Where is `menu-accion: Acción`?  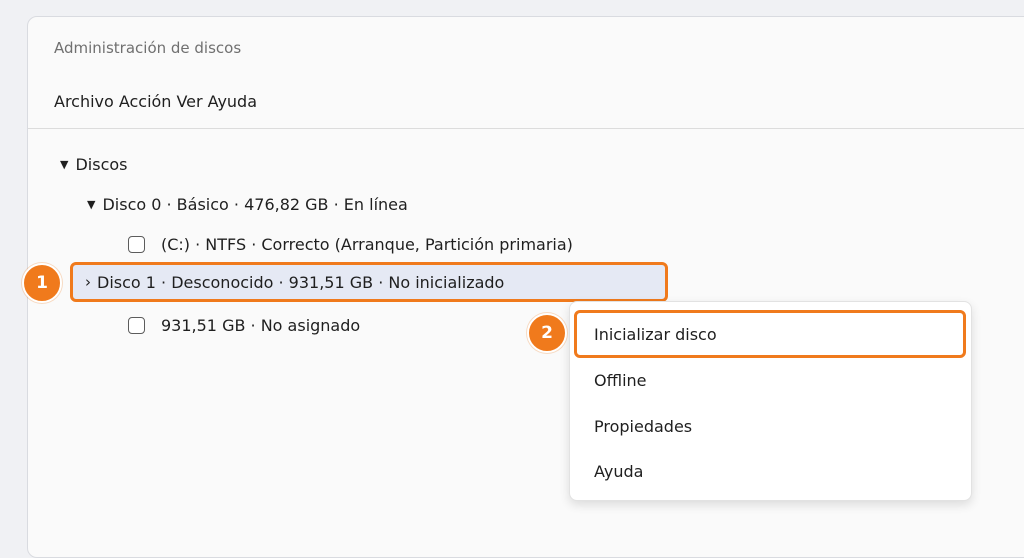 menu-accion: Acción is located at coordinates (145, 101).